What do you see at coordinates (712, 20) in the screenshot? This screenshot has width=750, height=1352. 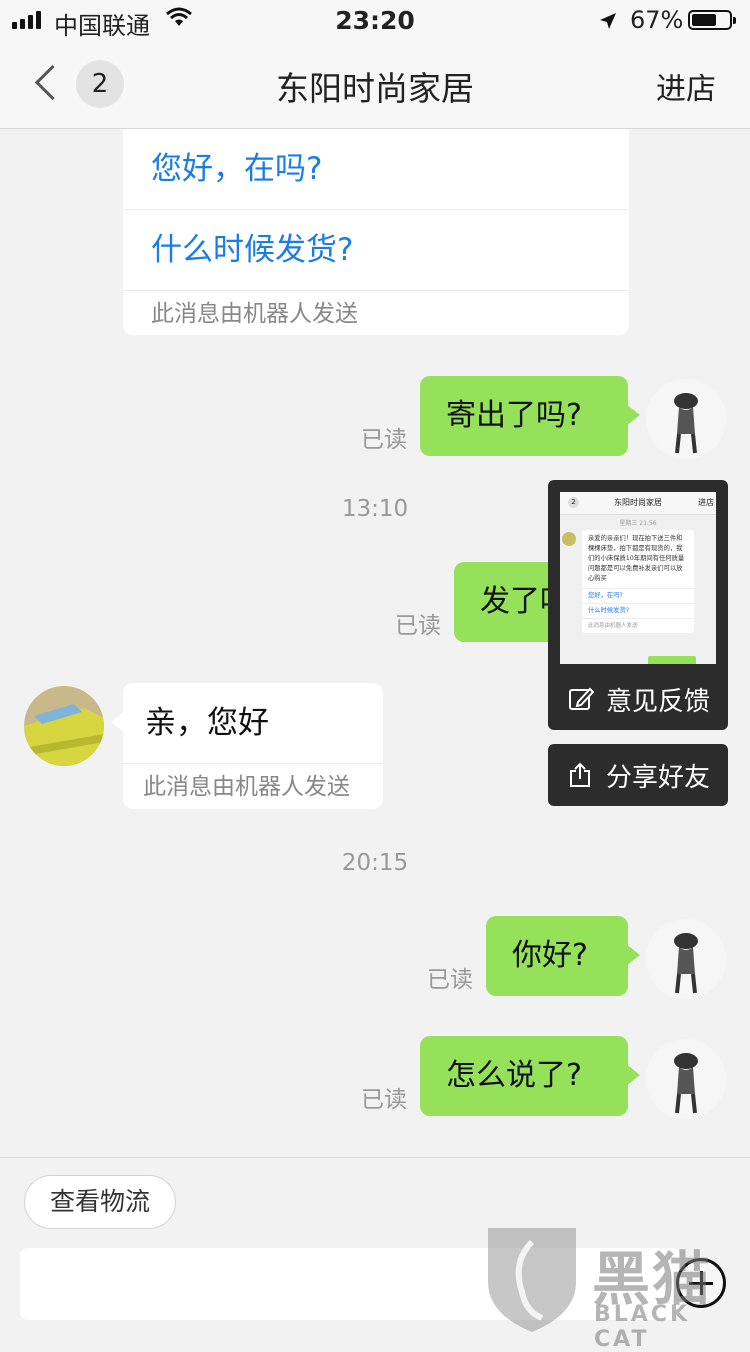 I see `battery-icon` at bounding box center [712, 20].